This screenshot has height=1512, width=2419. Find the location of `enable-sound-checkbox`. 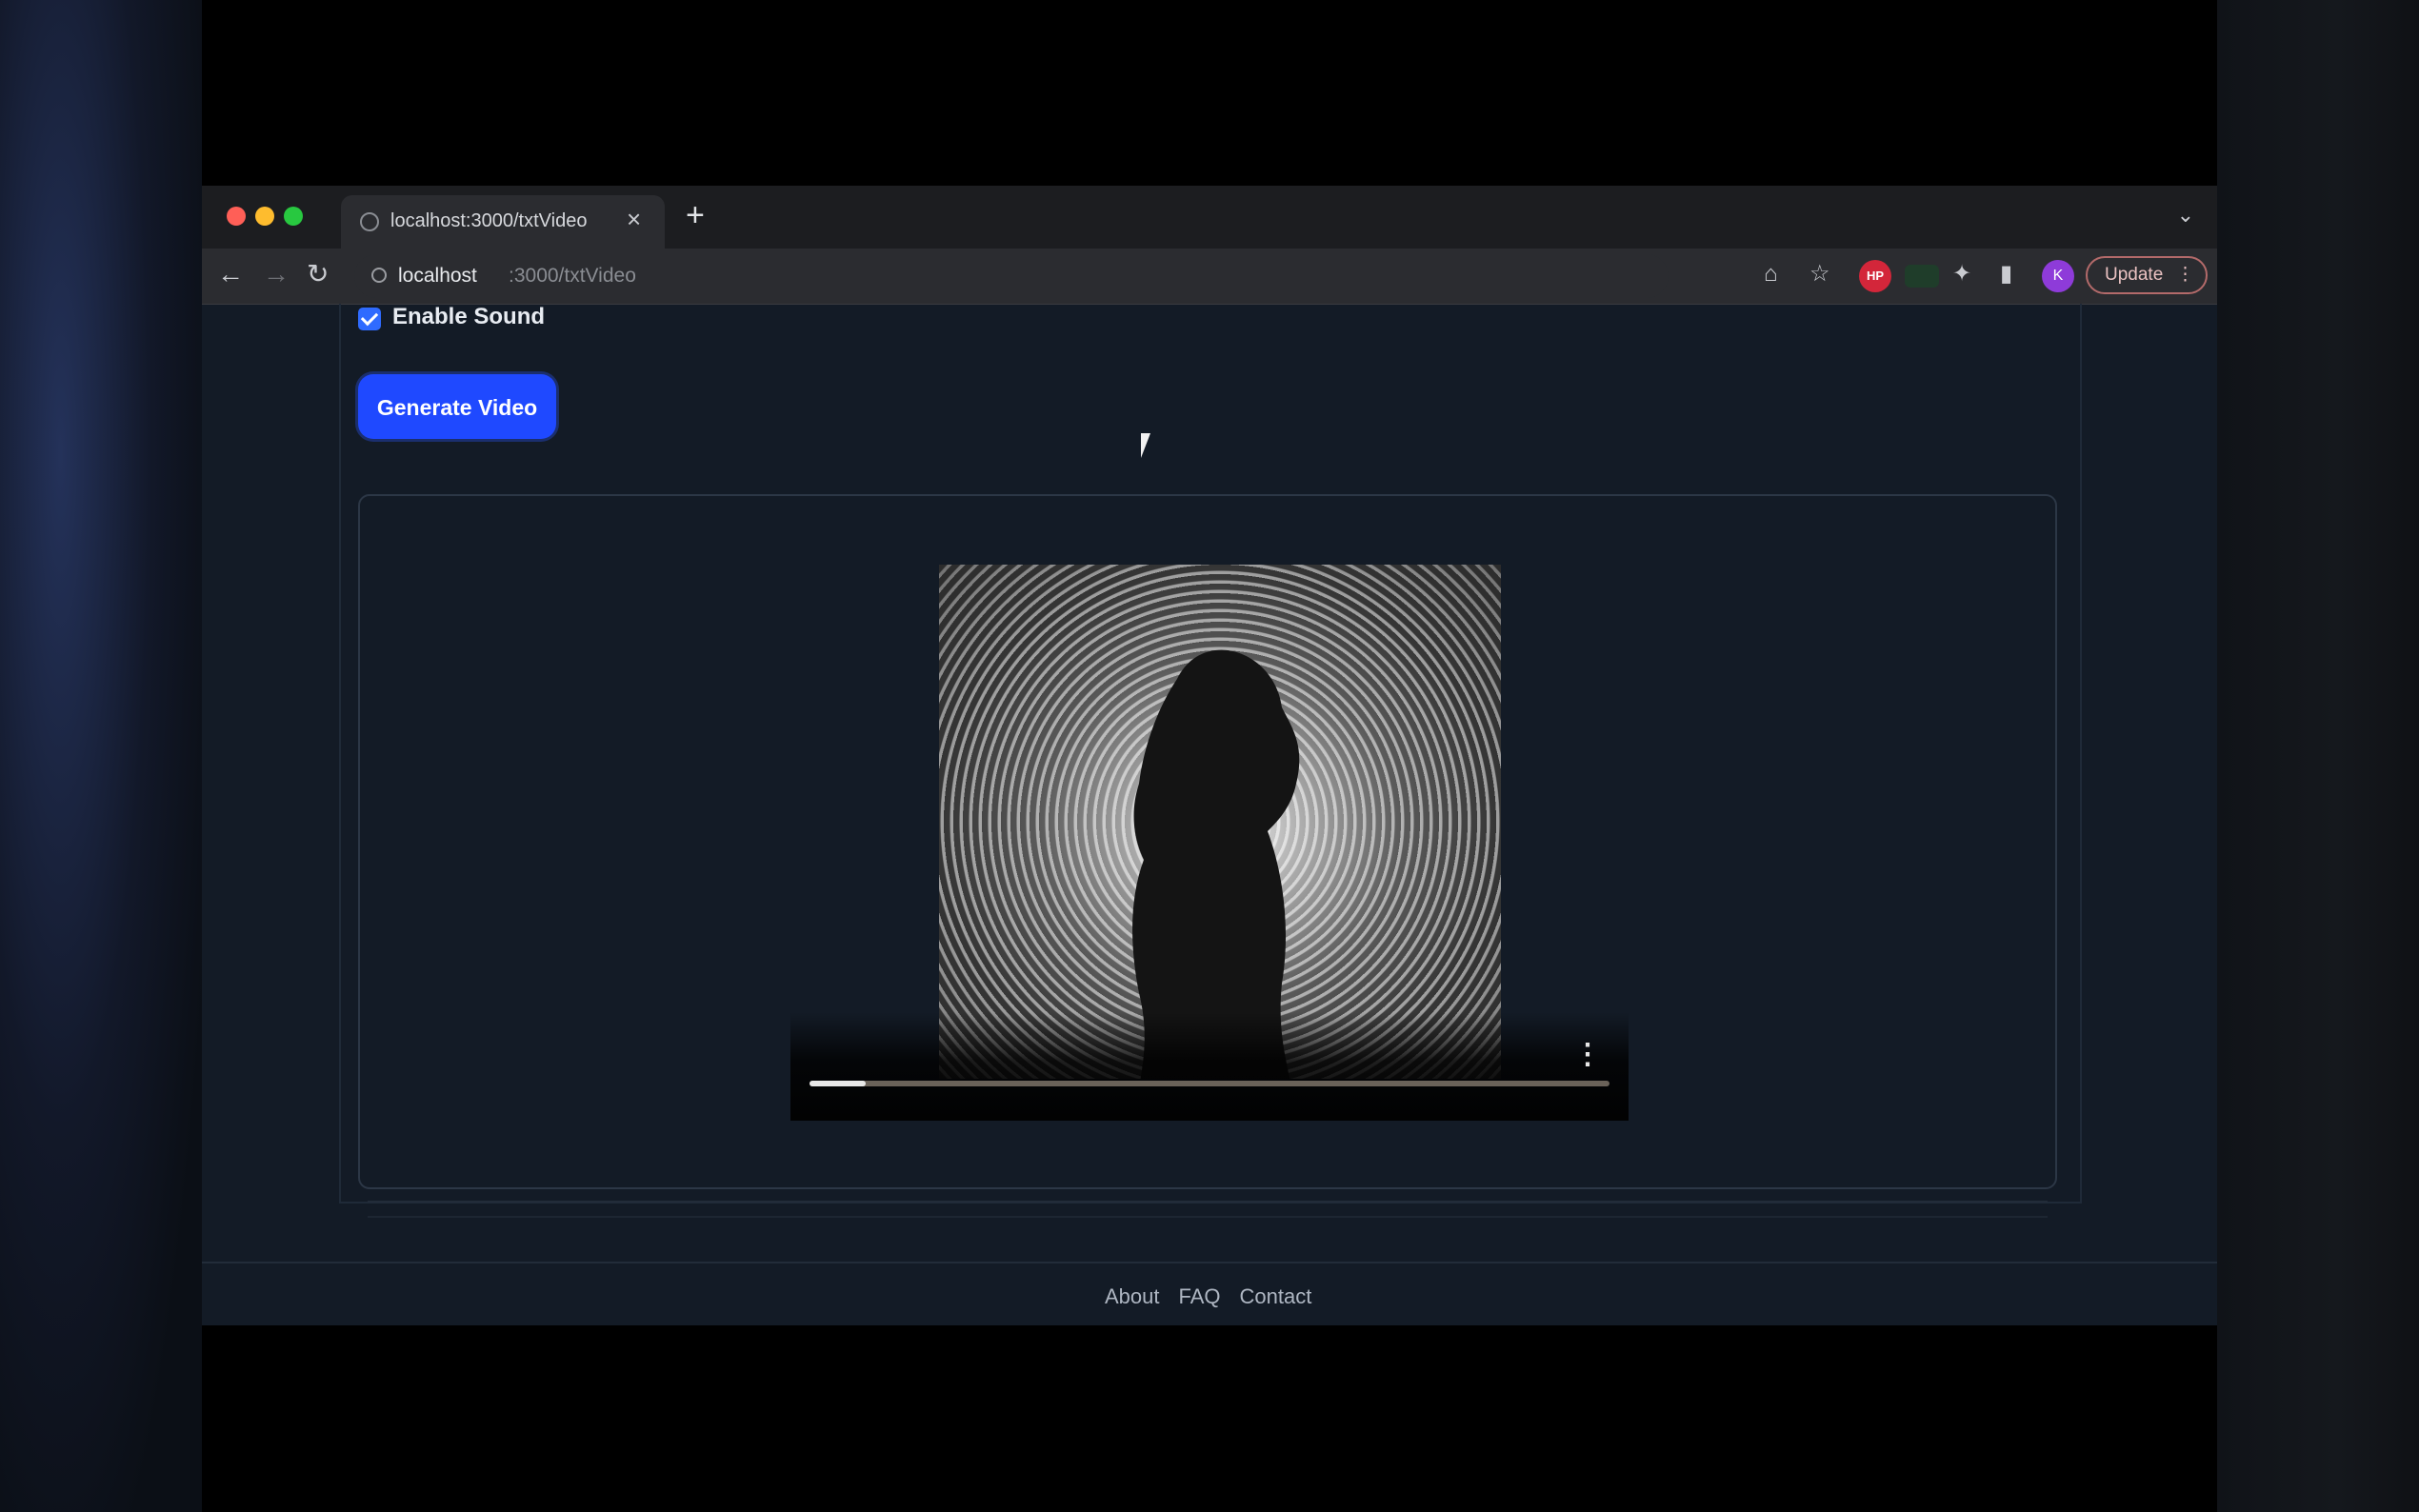

enable-sound-checkbox is located at coordinates (369, 319).